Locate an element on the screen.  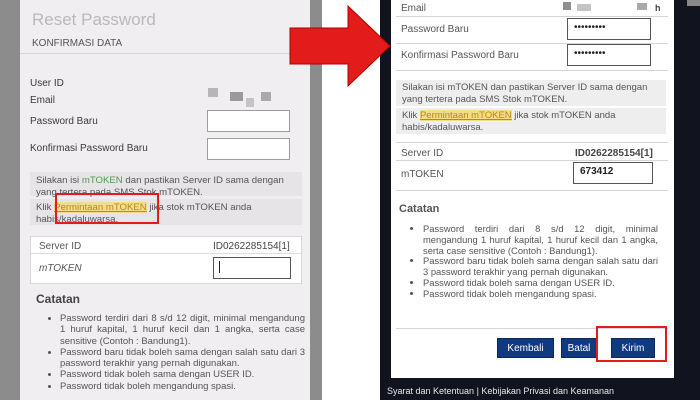
info-text-mtoken: mTOKEN is located at coordinates (102, 180).